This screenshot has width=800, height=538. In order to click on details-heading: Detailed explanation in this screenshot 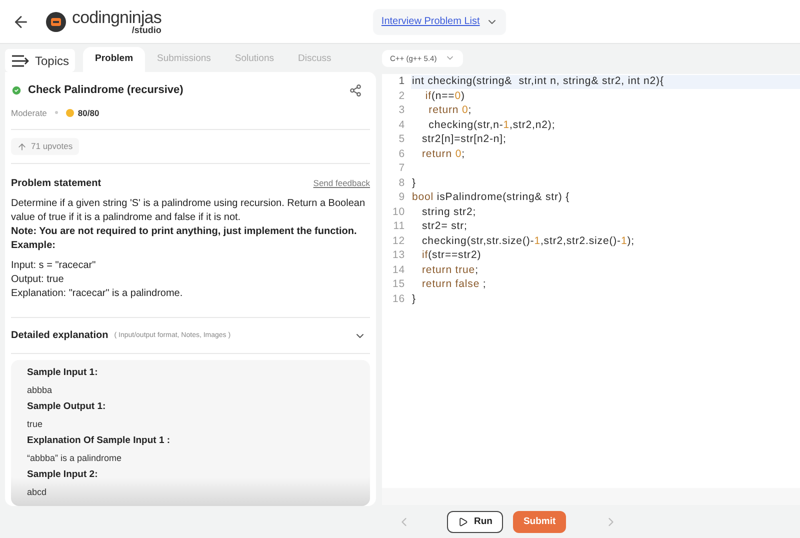, I will do `click(59, 336)`.